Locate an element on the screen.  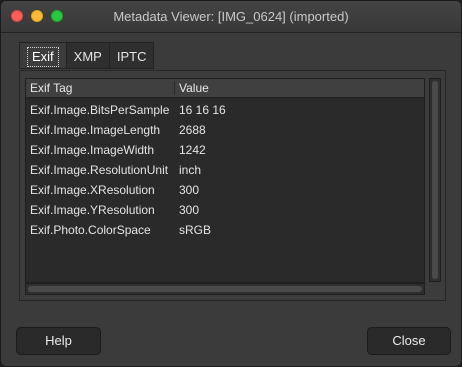
tab-exif-label: Exif is located at coordinates (43, 57).